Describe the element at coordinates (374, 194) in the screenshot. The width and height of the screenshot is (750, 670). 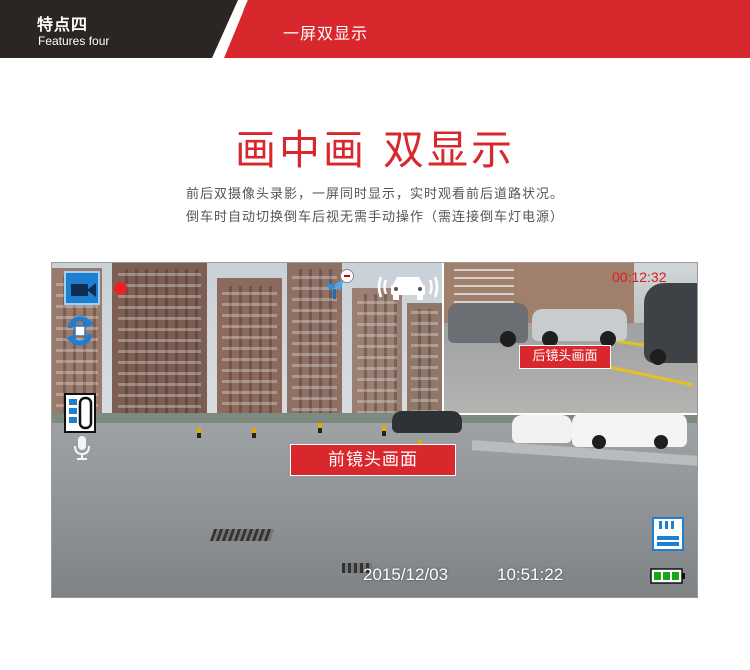
I see `description-line-1: 前后双摄像头录影，一屏同时显示，实时观看前后道路状况。` at that location.